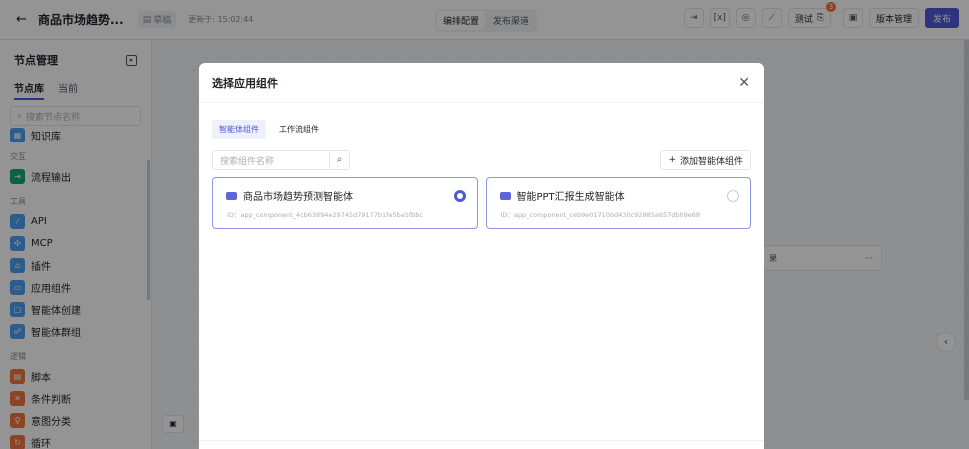  Describe the element at coordinates (481, 440) in the screenshot. I see `modal-footer-divider` at that location.